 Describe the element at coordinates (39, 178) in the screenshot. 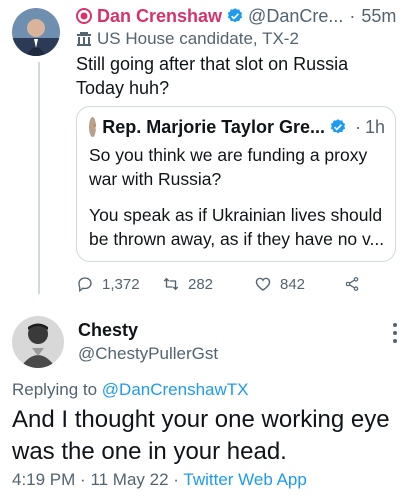

I see `thread-connector-line` at that location.